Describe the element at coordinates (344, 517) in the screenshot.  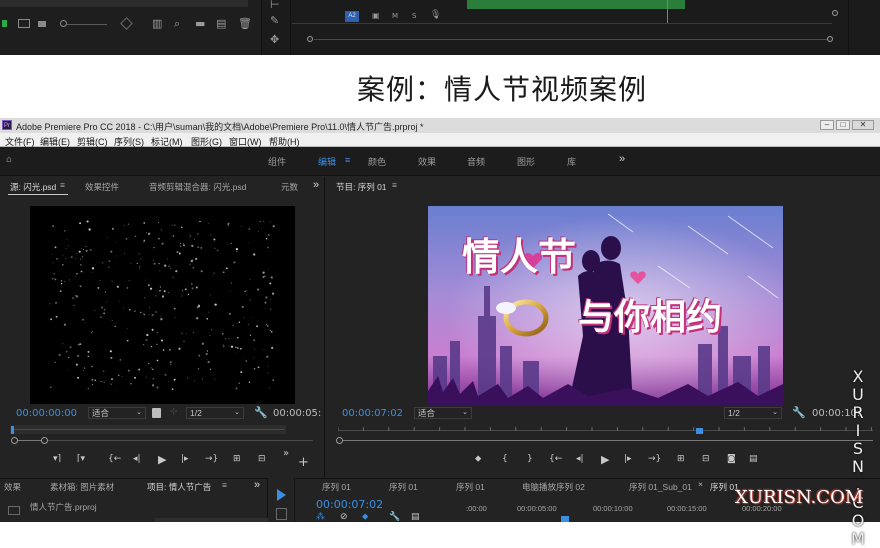
I see `linked-selection-icon: ⊘` at that location.